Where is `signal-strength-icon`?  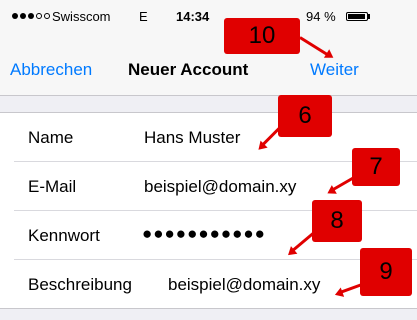
signal-strength-icon is located at coordinates (31, 16).